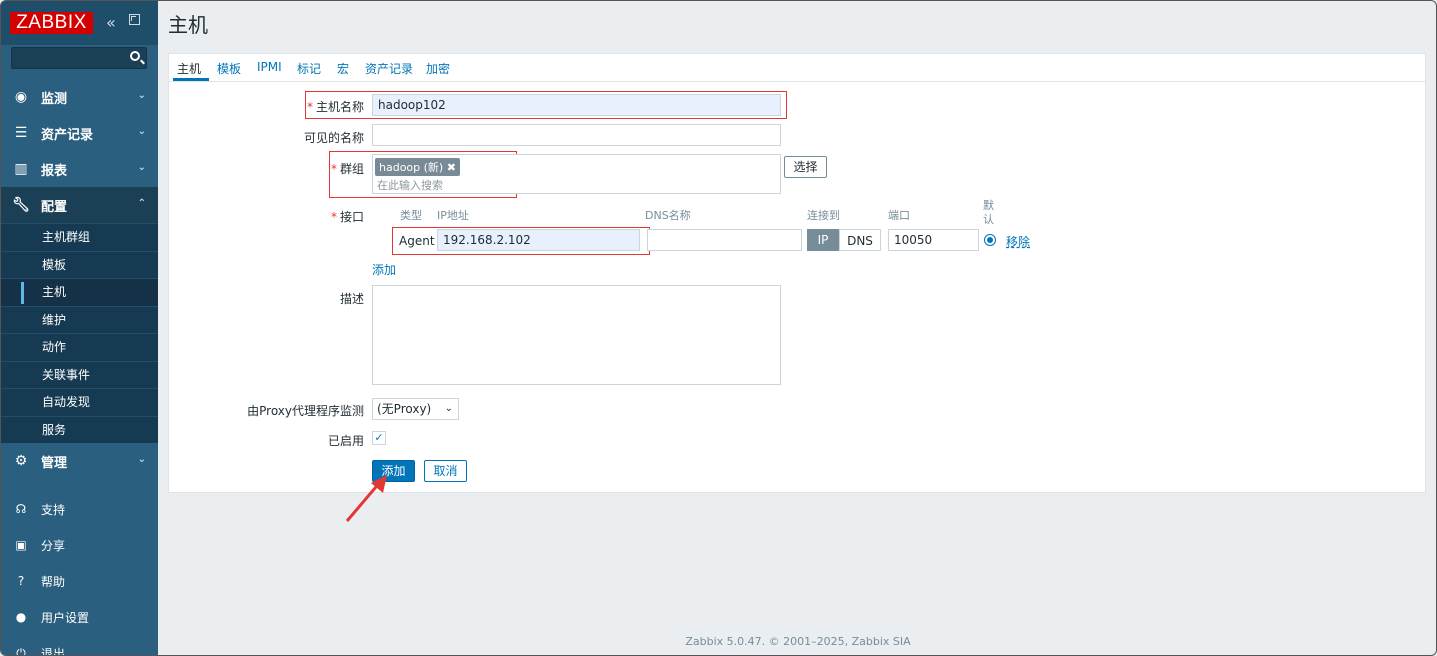  What do you see at coordinates (79, 169) in the screenshot?
I see `menu-item-reports: ▥ 报表 ⌄` at bounding box center [79, 169].